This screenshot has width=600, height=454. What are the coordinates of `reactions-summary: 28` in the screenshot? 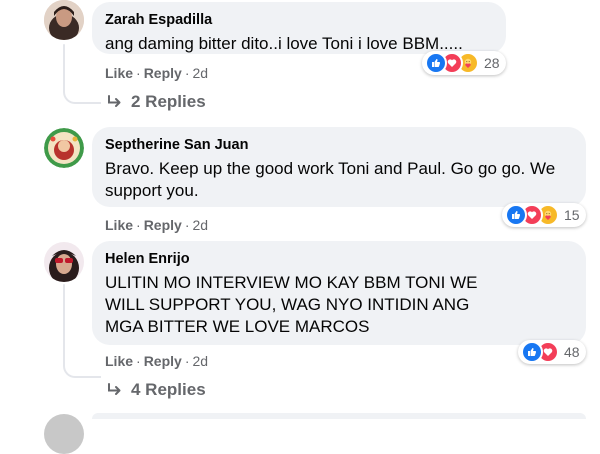 It's located at (464, 63).